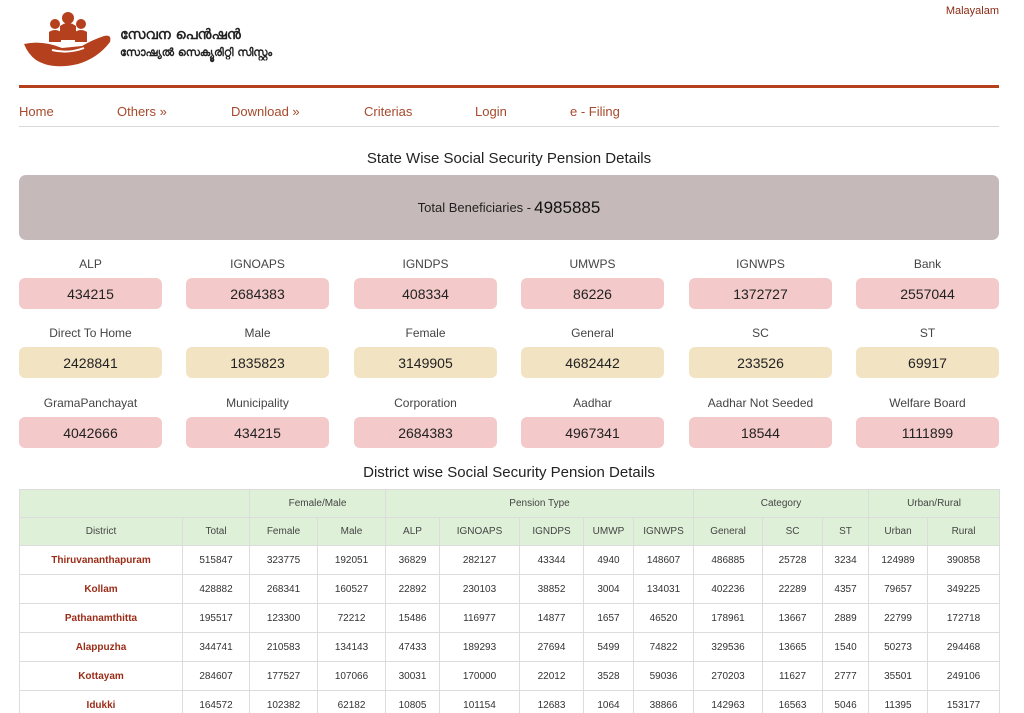  What do you see at coordinates (351, 647) in the screenshot?
I see `table-cell: 134143` at bounding box center [351, 647].